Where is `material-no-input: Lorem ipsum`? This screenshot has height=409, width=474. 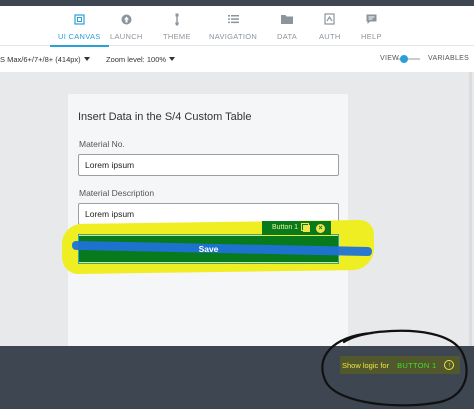 material-no-input: Lorem ipsum is located at coordinates (208, 165).